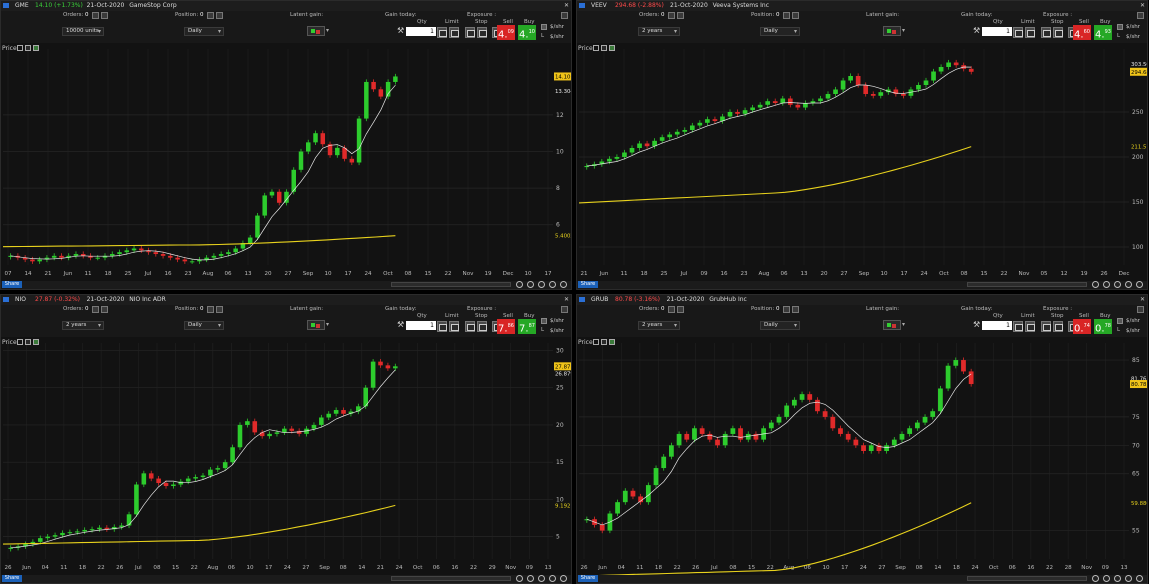 This screenshot has height=584, width=1149. I want to click on buy-button: 4.93, so click(1103, 32).